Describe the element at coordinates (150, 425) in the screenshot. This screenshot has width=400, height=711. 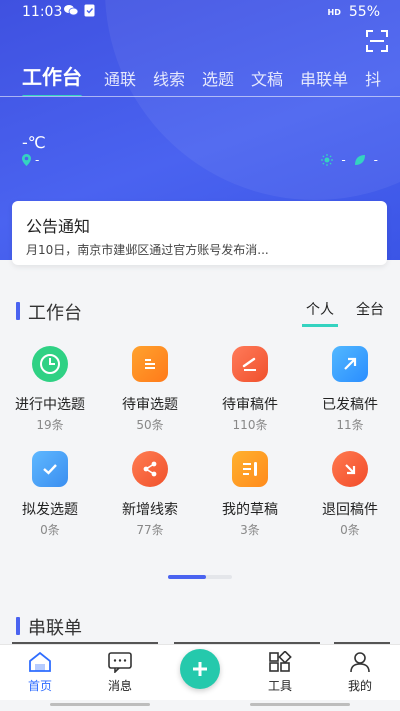
I see `grid-item-count: 50条` at that location.